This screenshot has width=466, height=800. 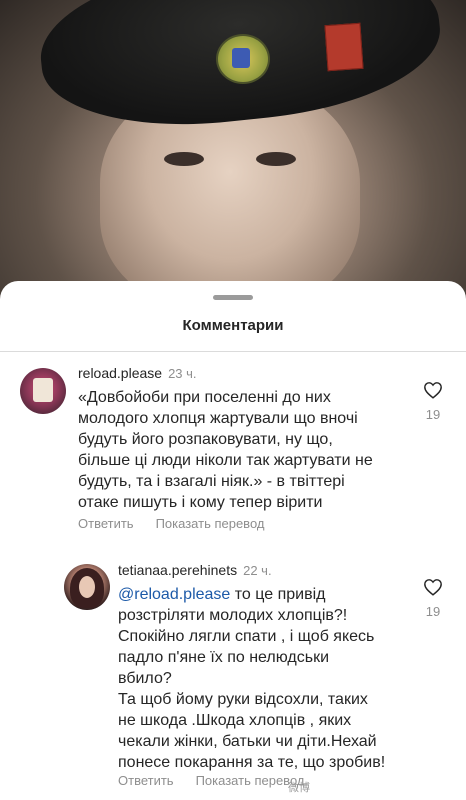 What do you see at coordinates (299, 788) in the screenshot?
I see `watermark: 微博` at bounding box center [299, 788].